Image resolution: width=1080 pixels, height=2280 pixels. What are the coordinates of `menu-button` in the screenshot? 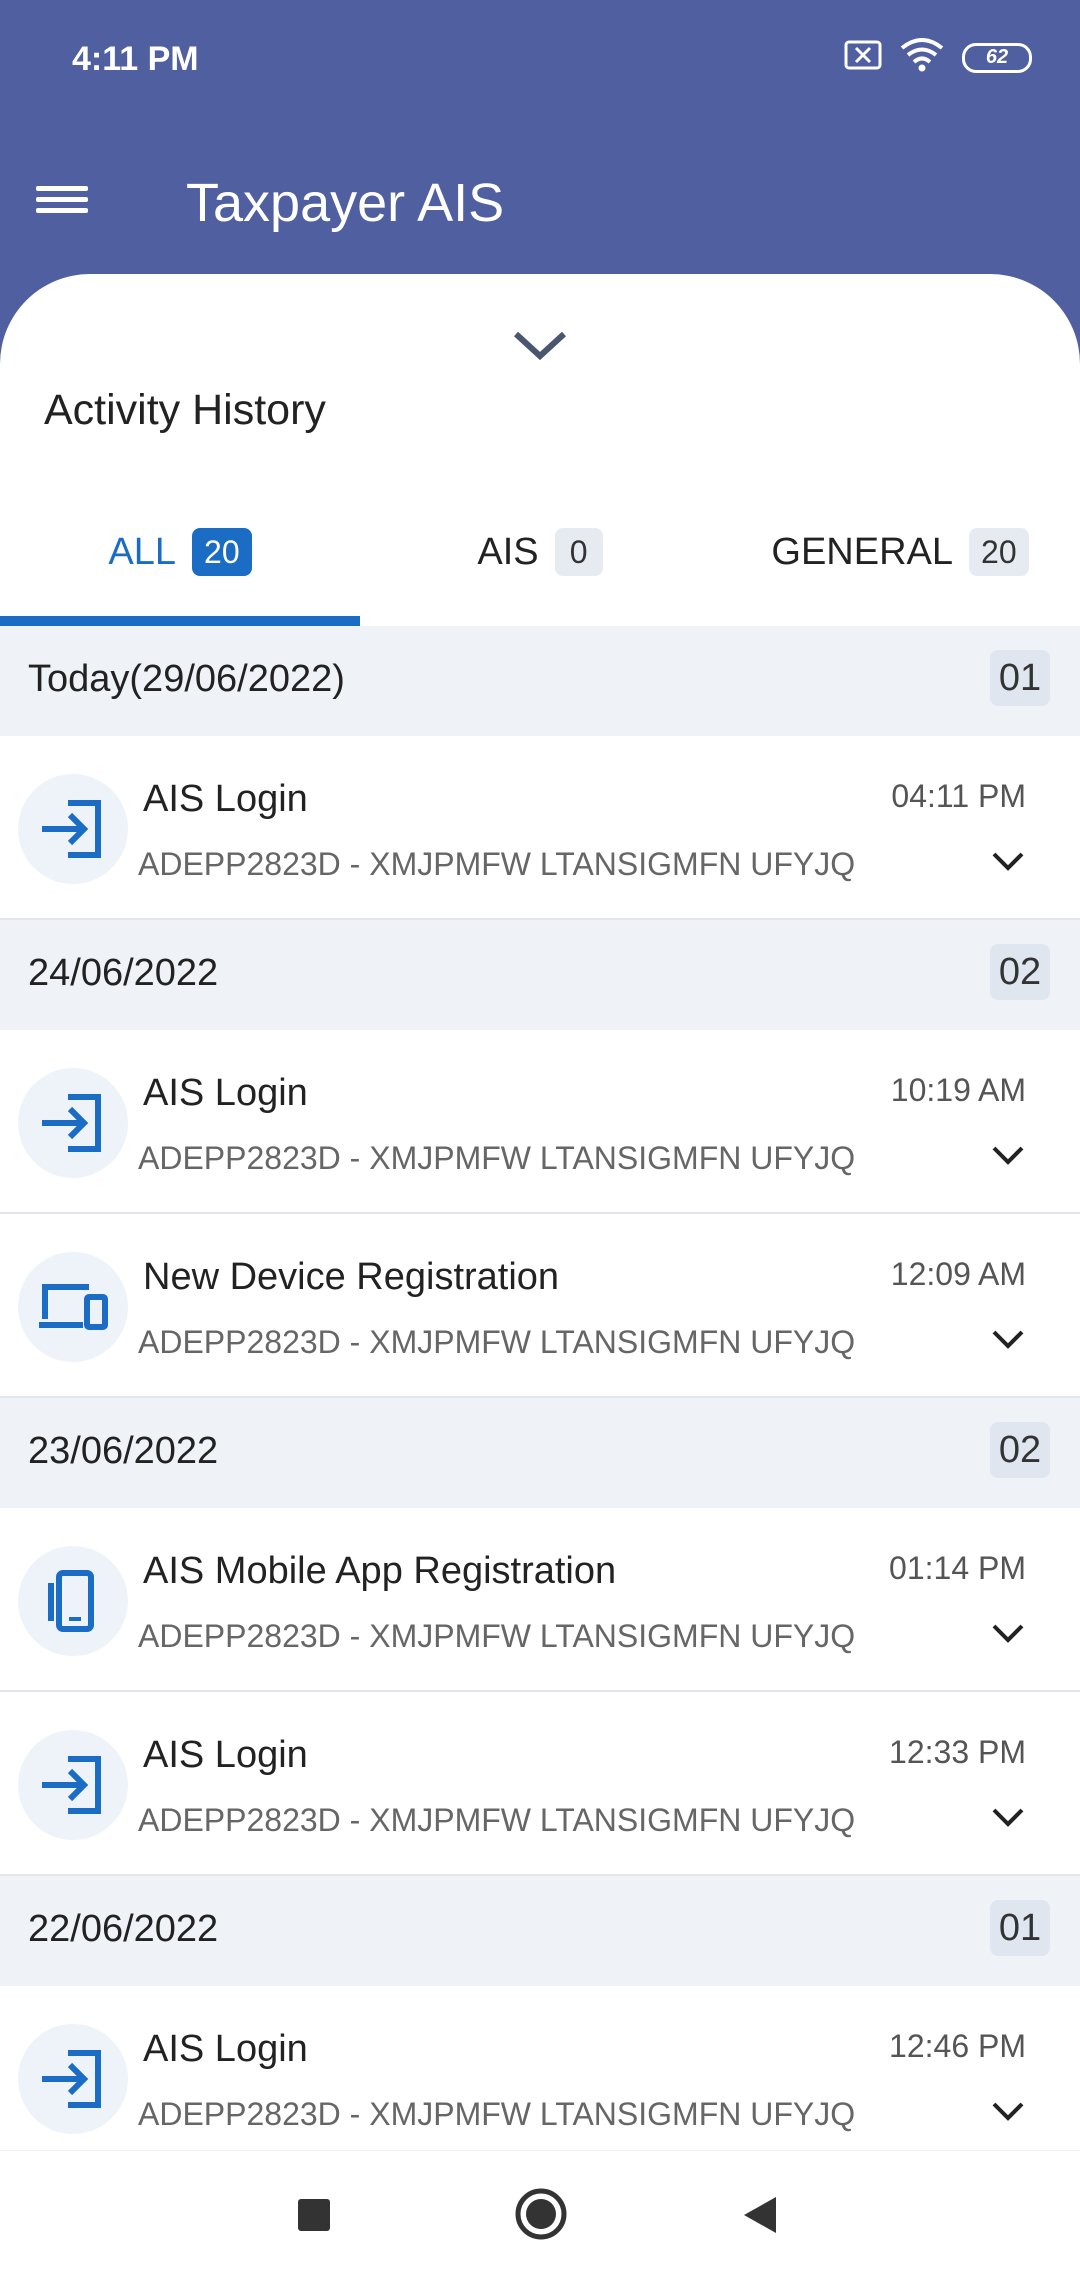 It's located at (66, 204).